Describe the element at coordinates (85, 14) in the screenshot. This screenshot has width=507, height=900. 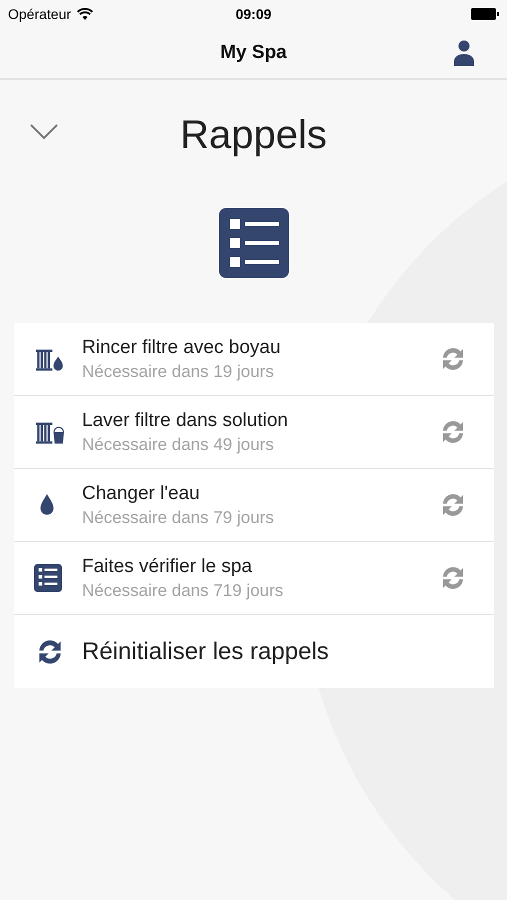
I see `wifi-icon` at that location.